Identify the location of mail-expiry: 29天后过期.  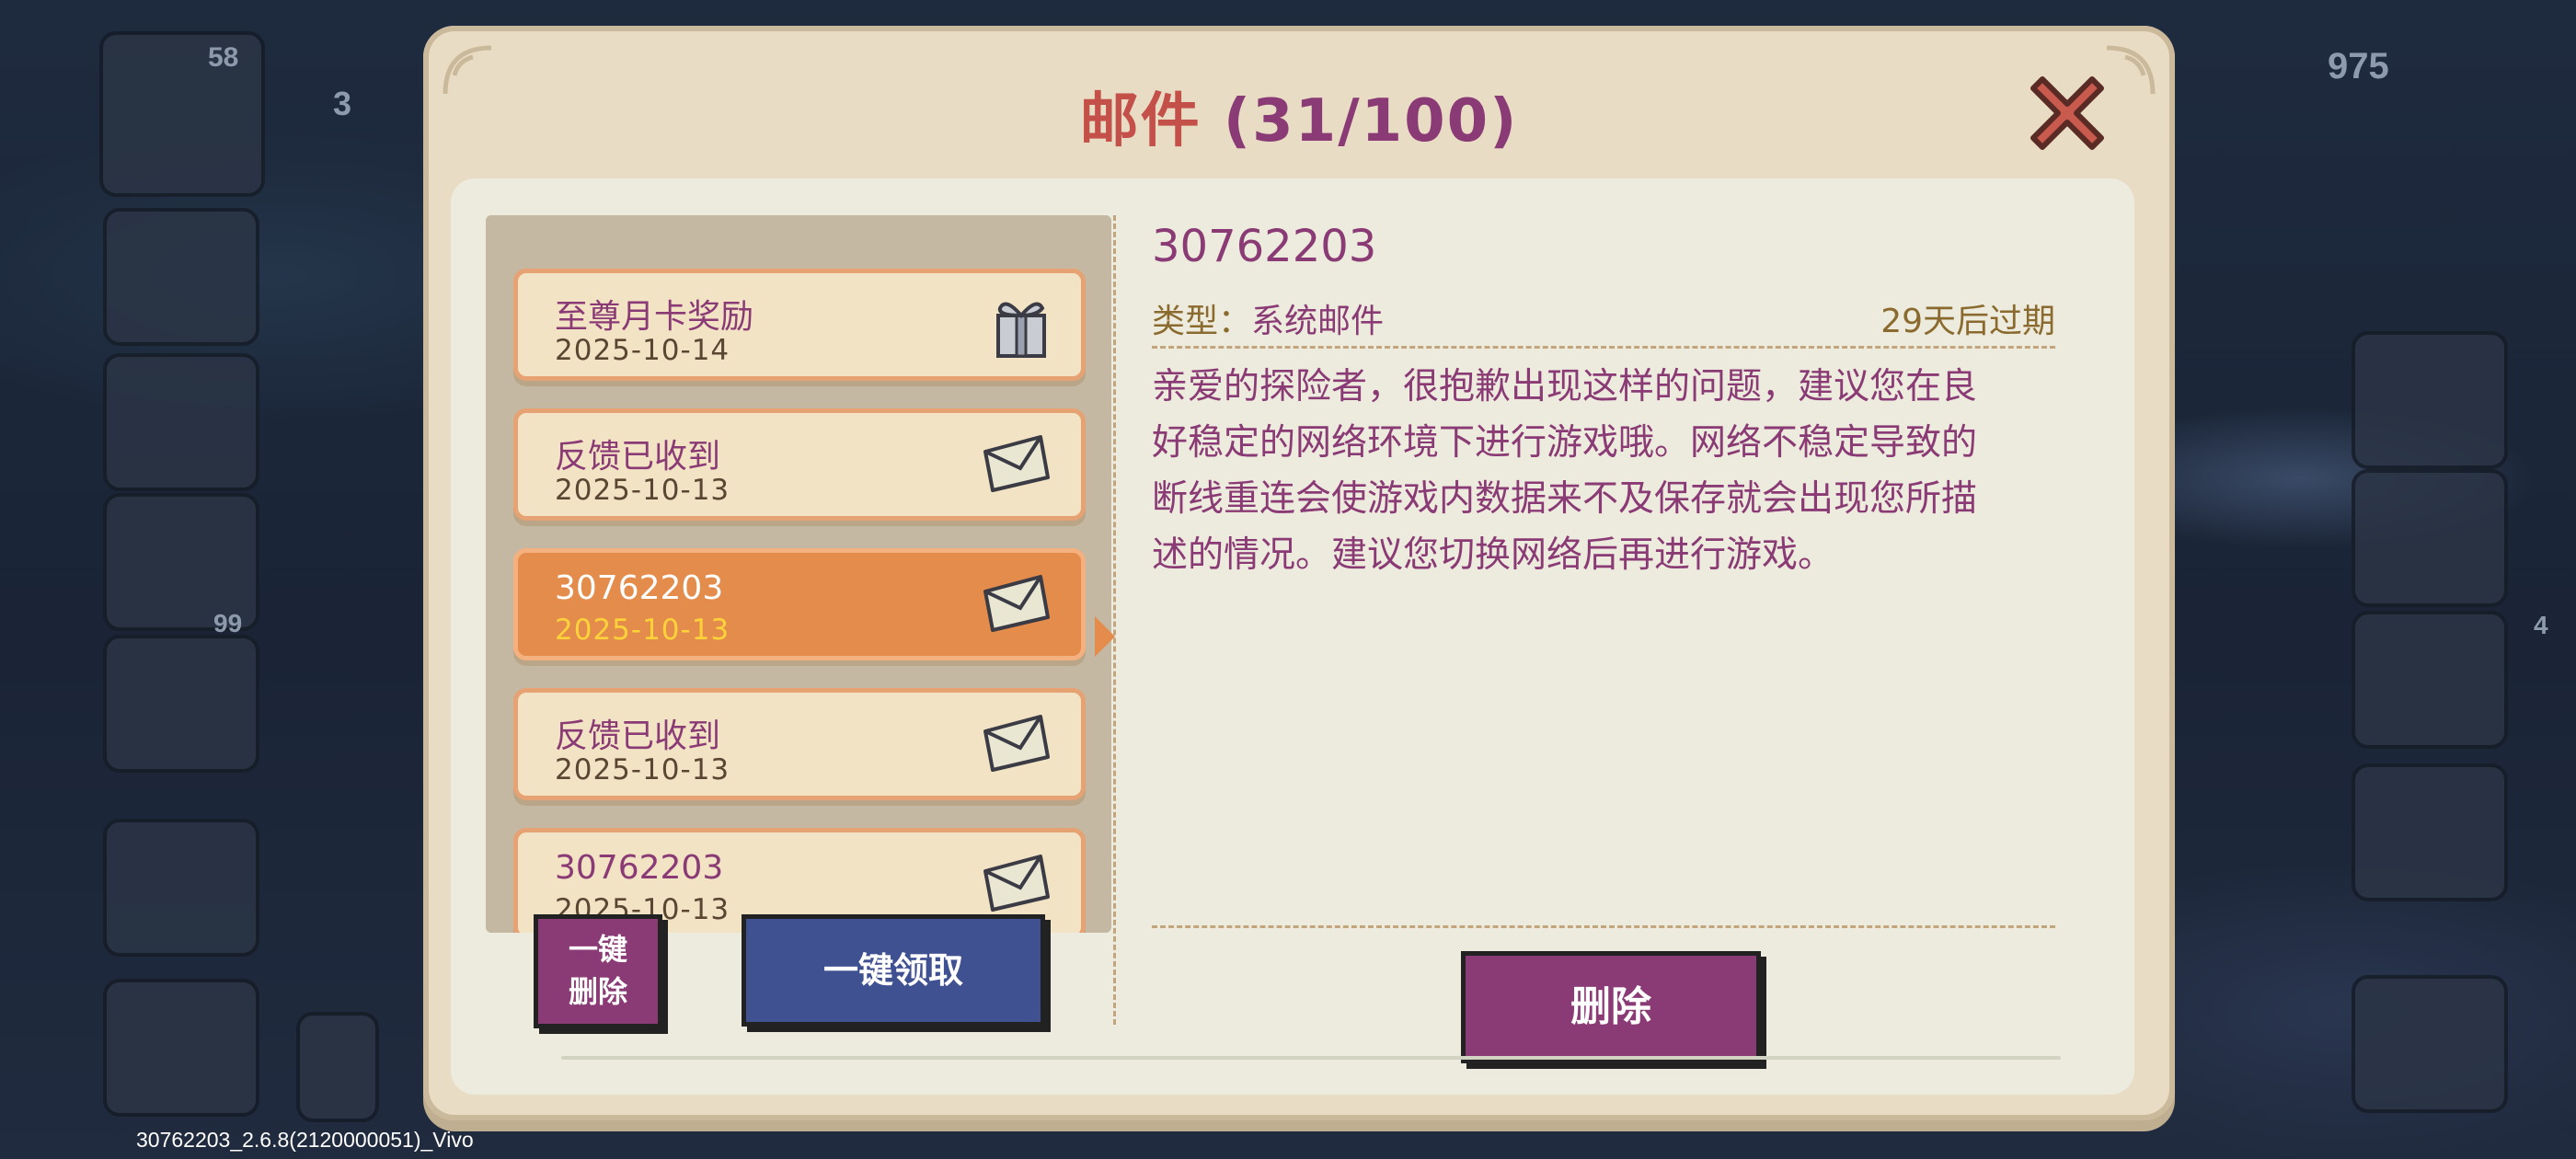
(1967, 321).